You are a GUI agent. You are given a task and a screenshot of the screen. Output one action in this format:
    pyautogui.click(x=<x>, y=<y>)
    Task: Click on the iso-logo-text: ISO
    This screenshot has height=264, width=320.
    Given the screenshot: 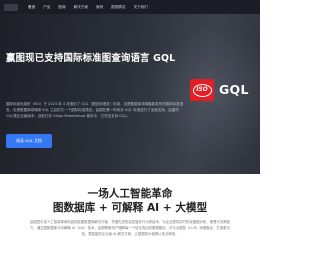 What is the action you would take?
    pyautogui.click(x=202, y=90)
    